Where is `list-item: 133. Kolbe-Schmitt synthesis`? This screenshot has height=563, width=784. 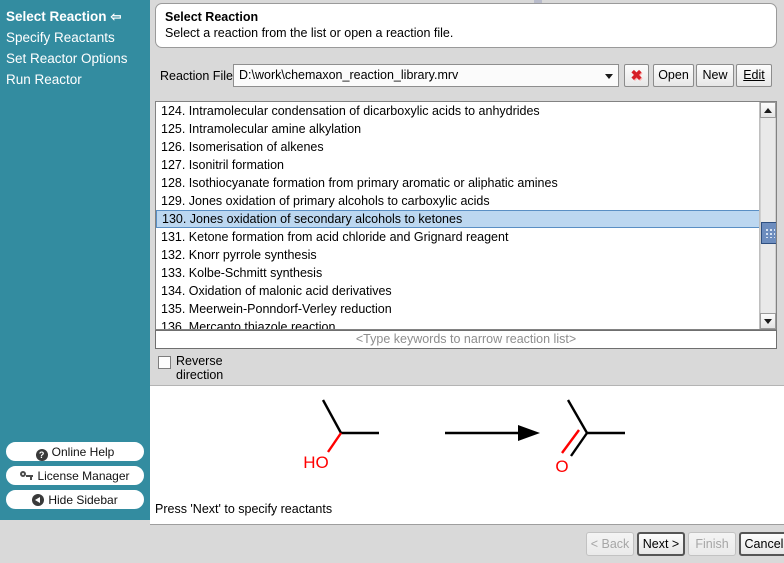
list-item: 133. Kolbe-Schmitt synthesis is located at coordinates (458, 273).